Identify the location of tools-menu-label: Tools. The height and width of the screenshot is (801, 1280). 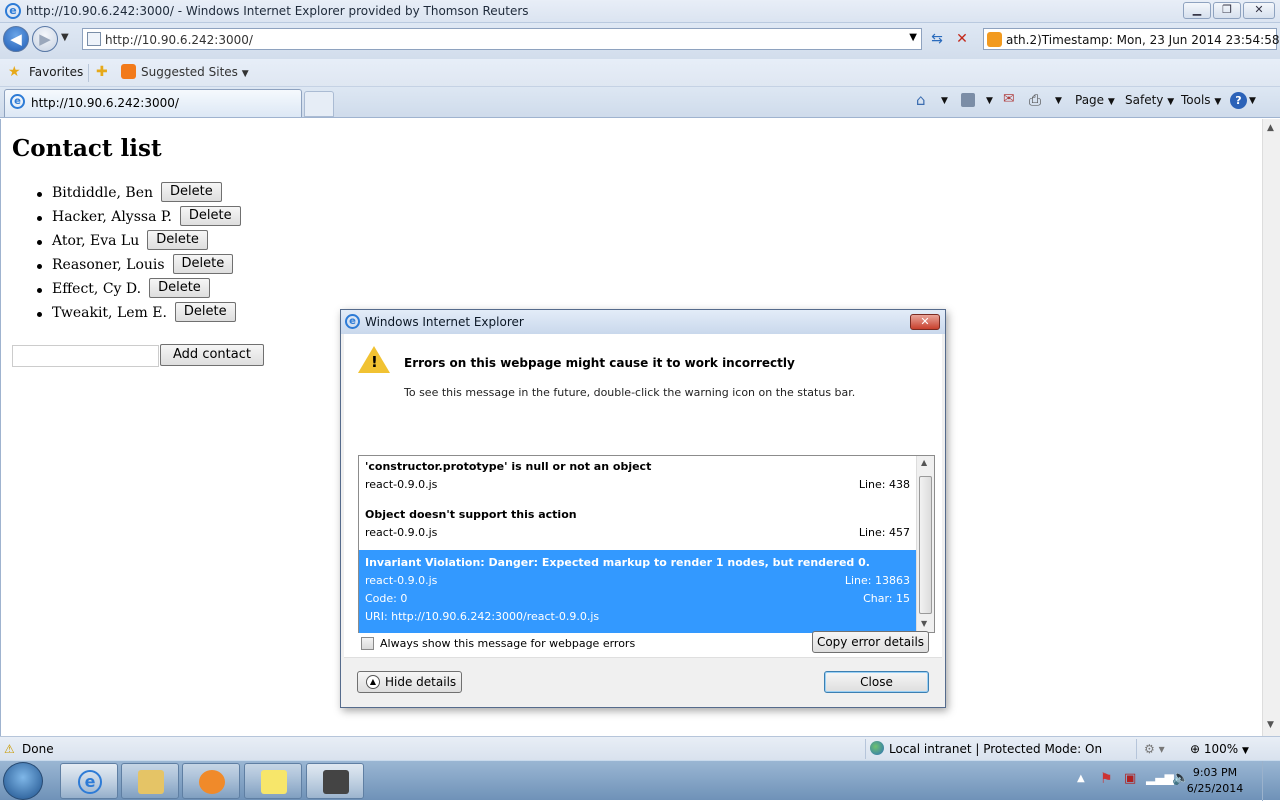
(1196, 100).